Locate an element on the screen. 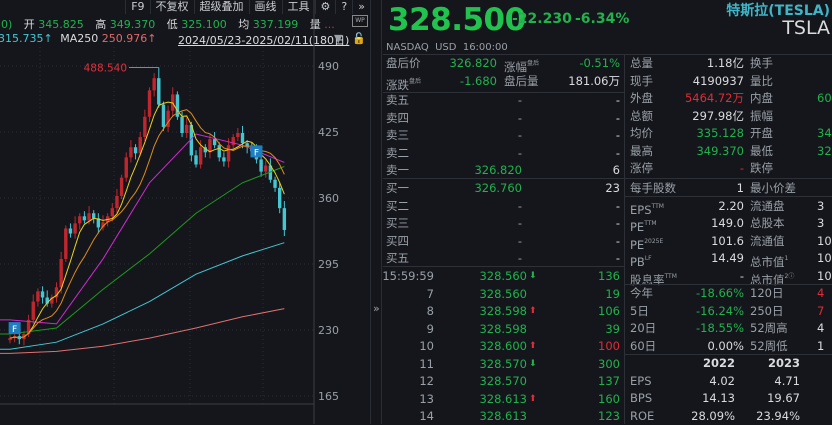 Image resolution: width=832 pixels, height=425 pixels. stat-label: 总市值2ⓘ is located at coordinates (772, 277).